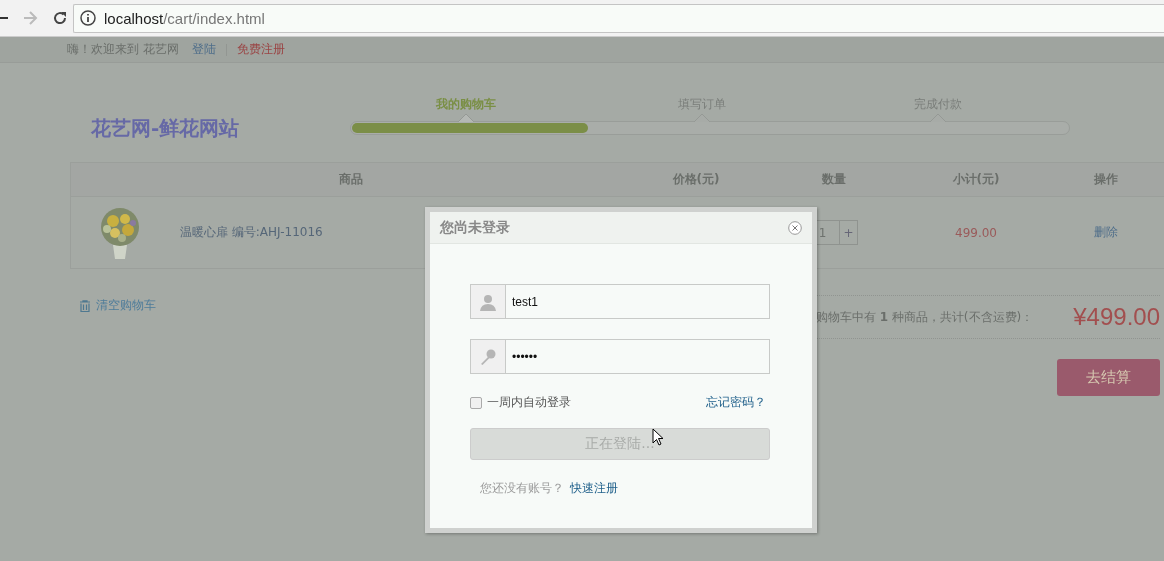 The width and height of the screenshot is (1164, 561). Describe the element at coordinates (466, 104) in the screenshot. I see `step-label: 我的购物车` at that location.